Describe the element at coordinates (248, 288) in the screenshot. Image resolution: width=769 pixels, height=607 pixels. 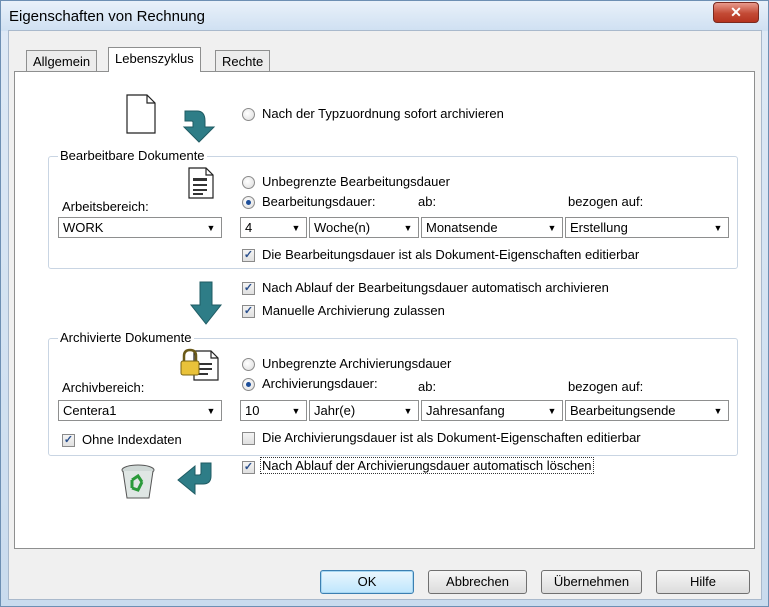
I see `auto-archive-checkbox: ✓` at that location.